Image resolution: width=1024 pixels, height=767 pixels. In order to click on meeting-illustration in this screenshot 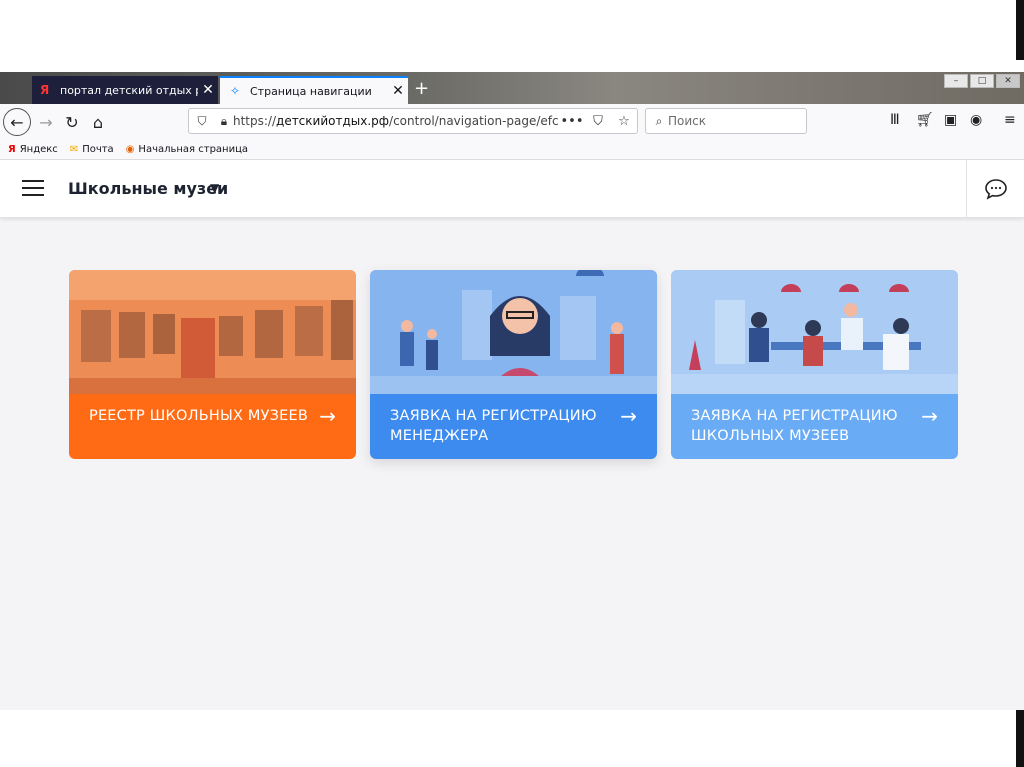, I will do `click(814, 332)`.